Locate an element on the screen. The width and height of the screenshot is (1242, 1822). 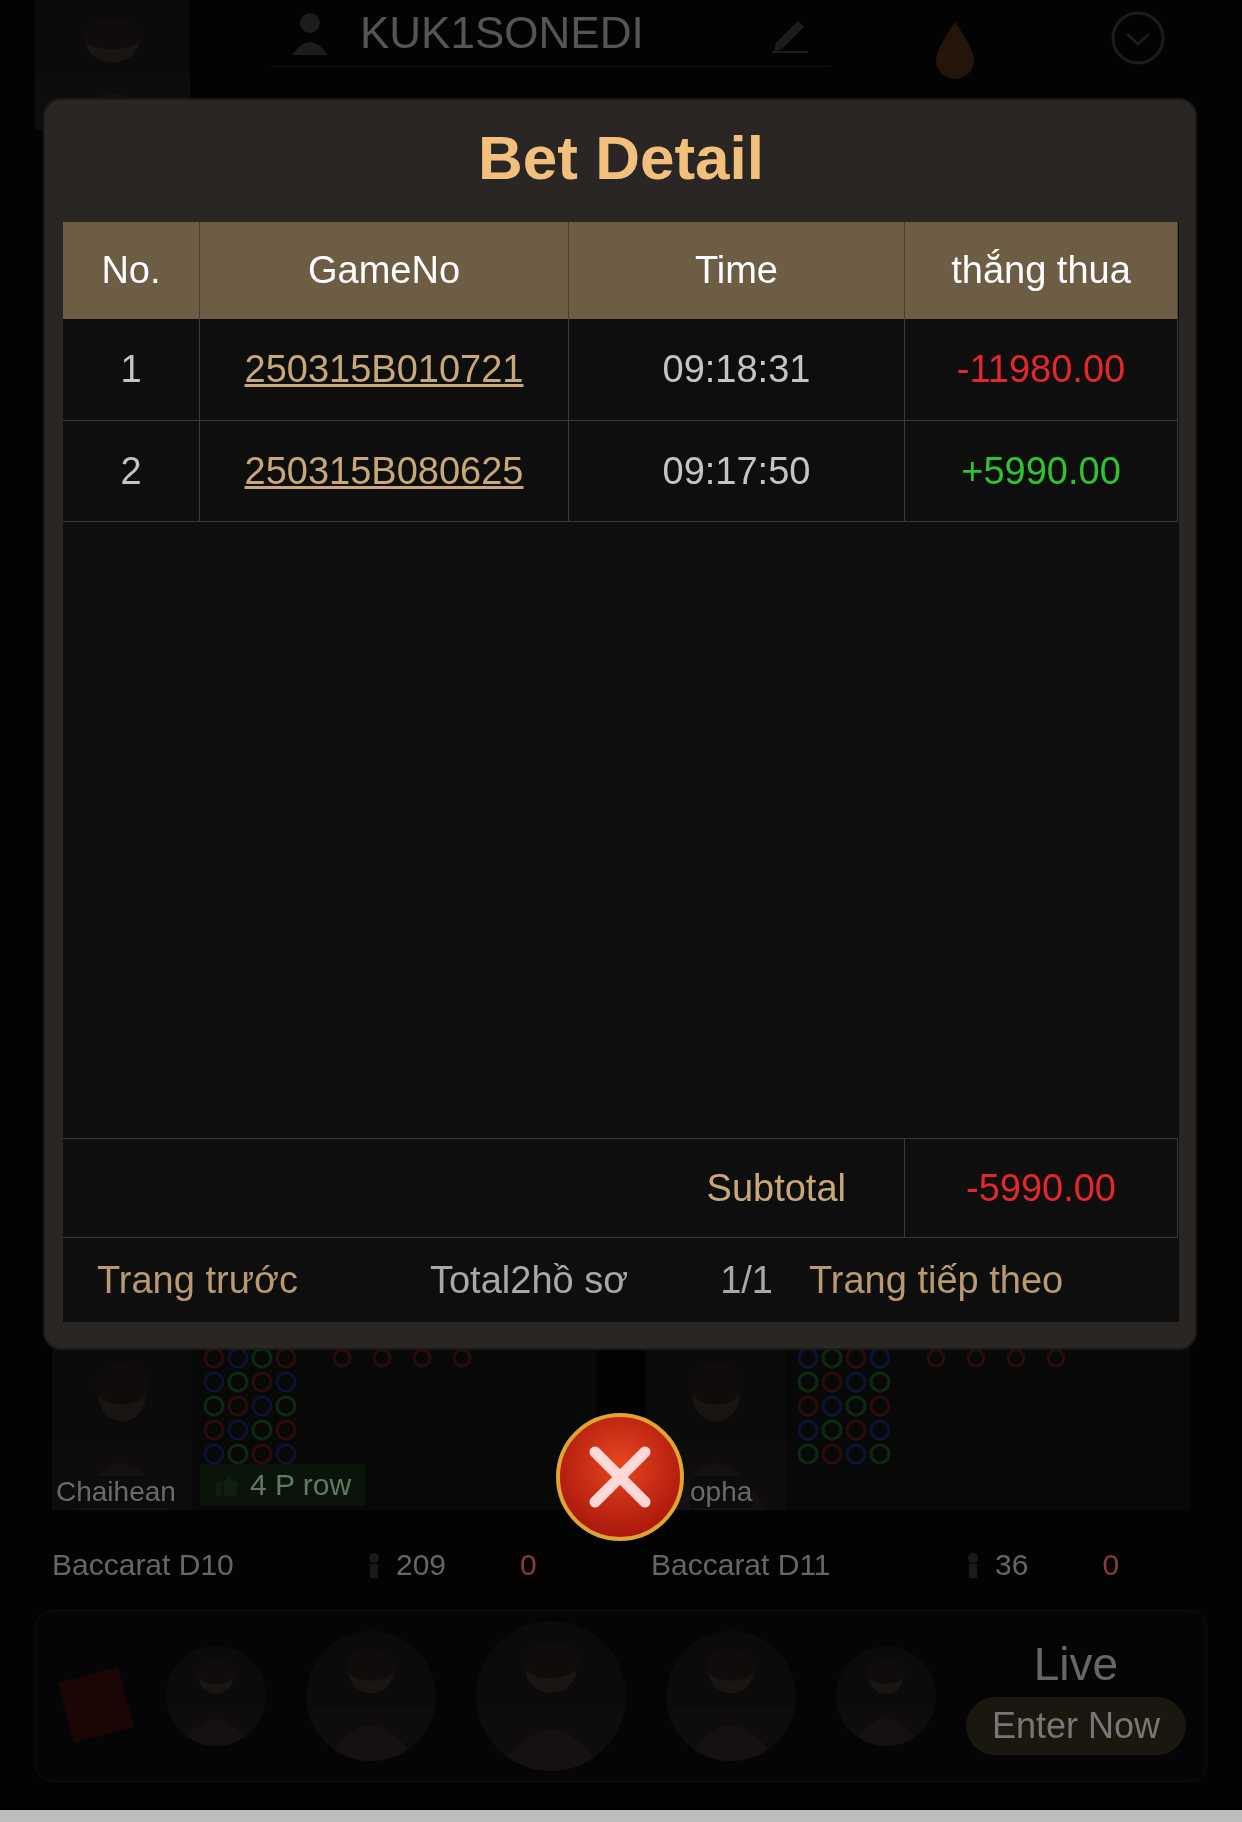
room-name: Baccarat D11 is located at coordinates (741, 1565).